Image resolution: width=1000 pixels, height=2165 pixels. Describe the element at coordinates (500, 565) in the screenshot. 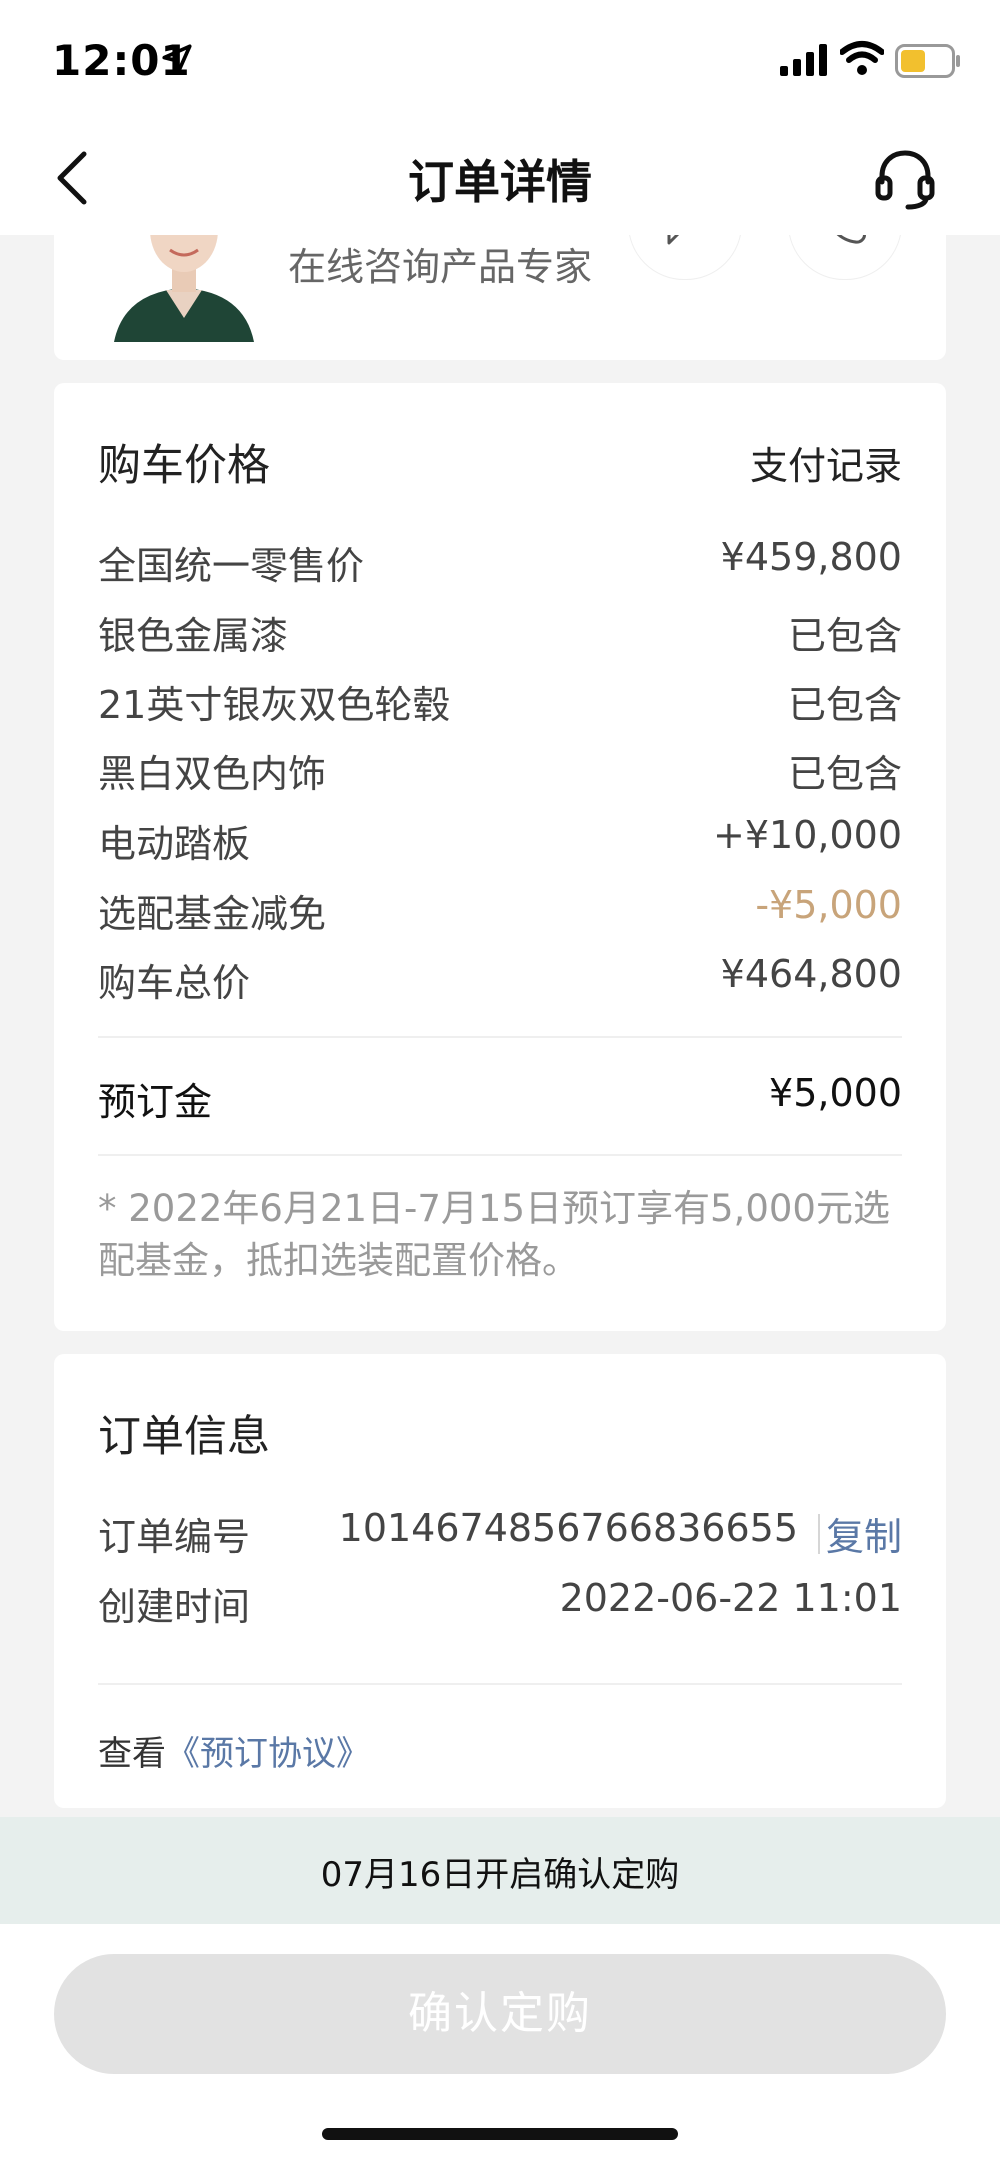

I see `price-row-retail: 全国统一零售价 ¥459,800` at that location.